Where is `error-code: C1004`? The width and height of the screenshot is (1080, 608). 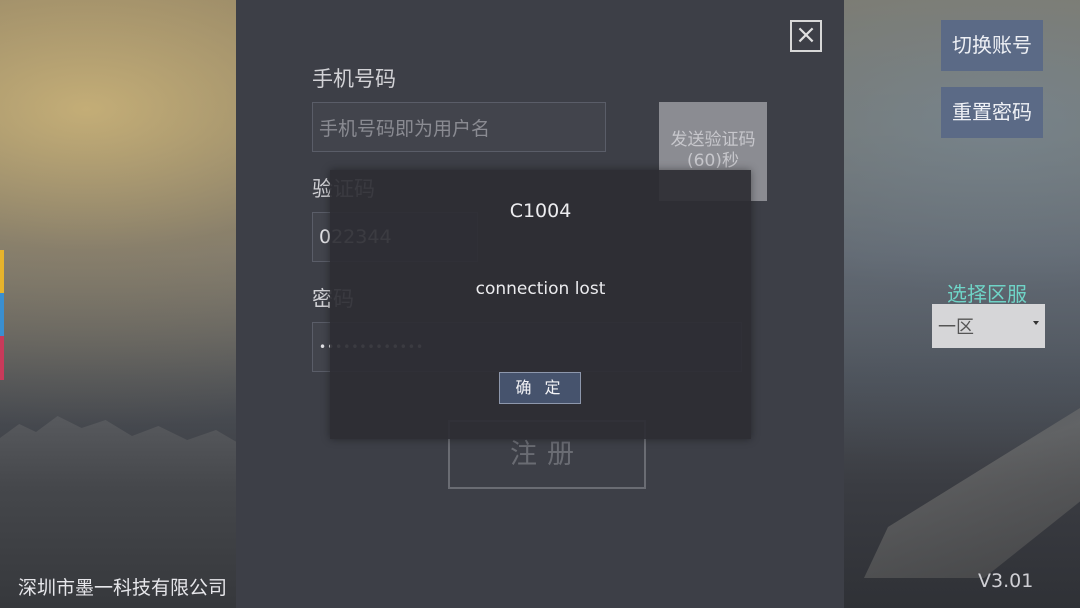
error-code: C1004 is located at coordinates (540, 211).